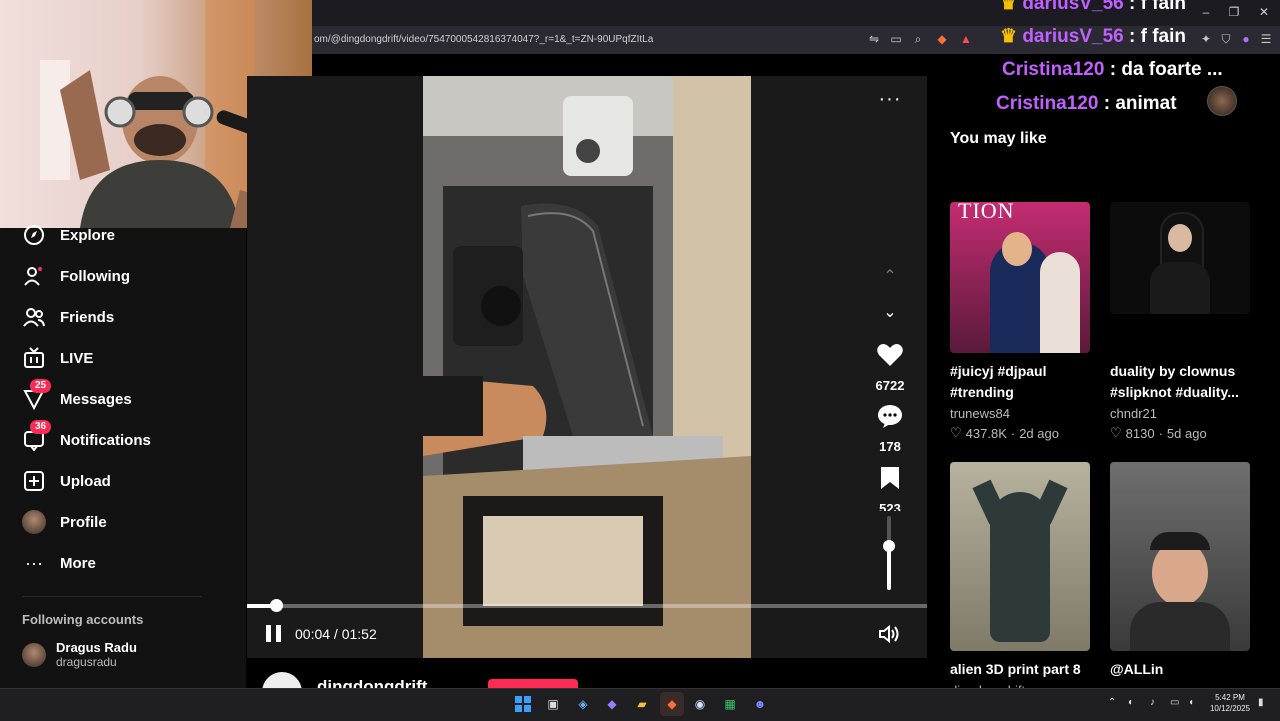 This screenshot has width=1280, height=721. Describe the element at coordinates (34, 317) in the screenshot. I see `friends-icon` at that location.